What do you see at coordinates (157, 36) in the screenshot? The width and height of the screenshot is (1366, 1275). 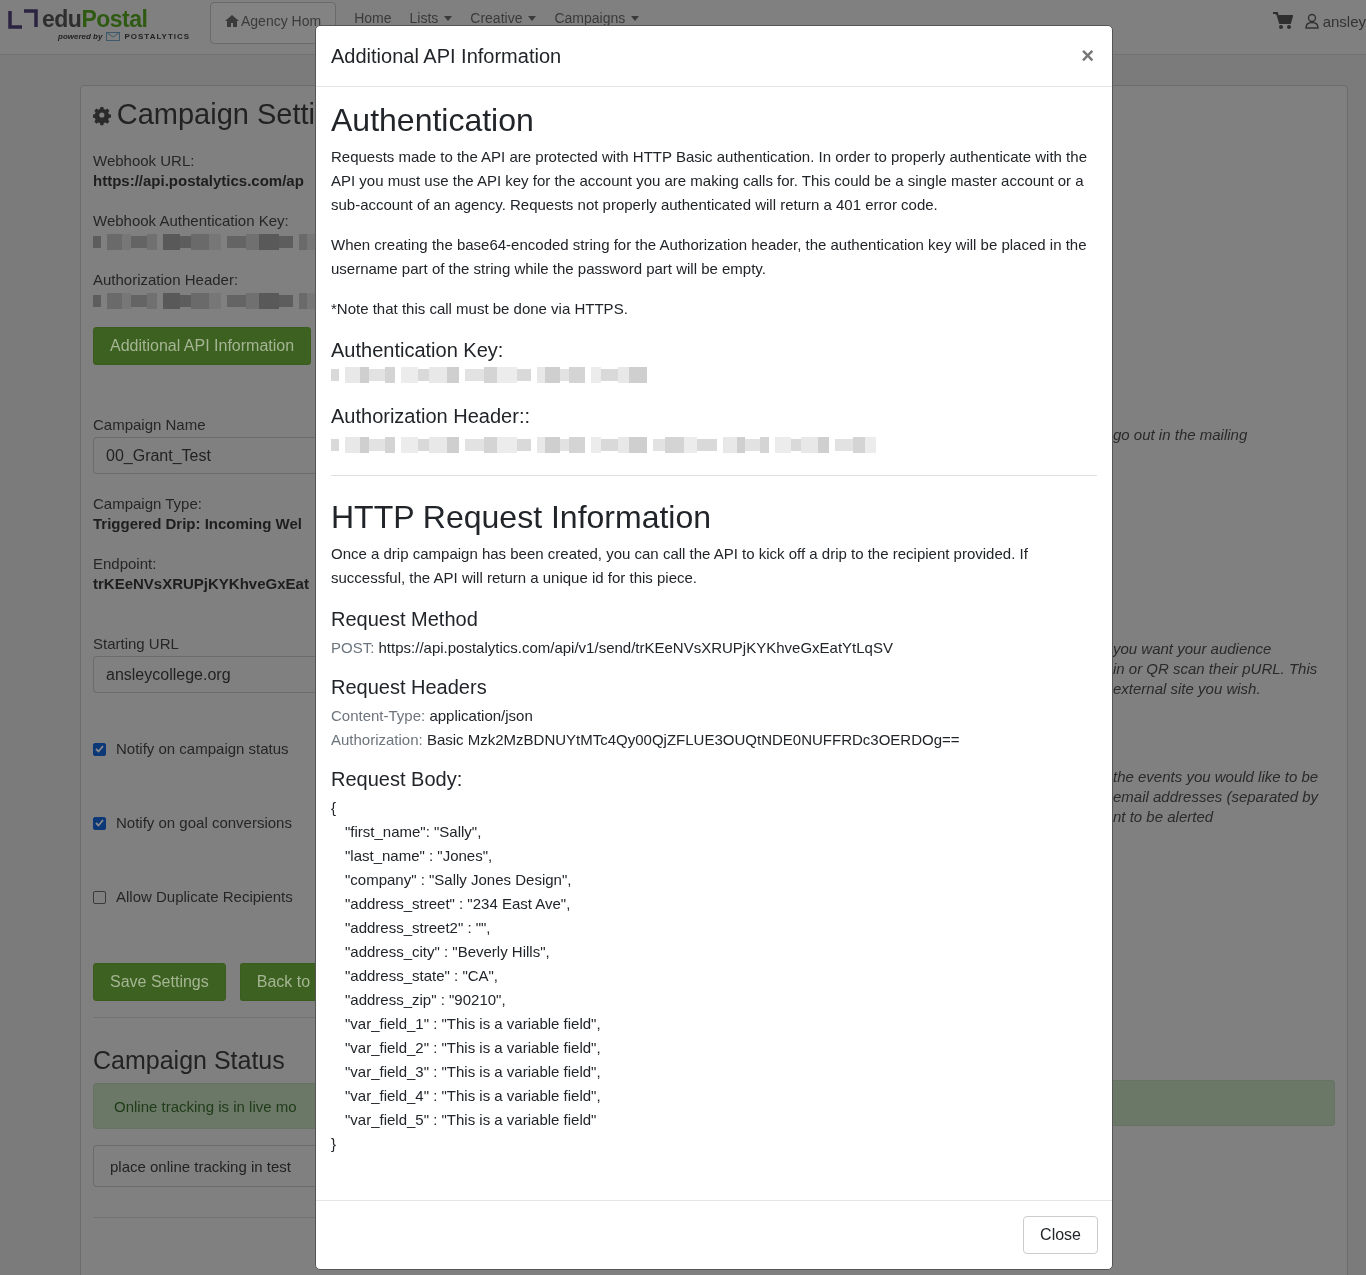 I see `logo-brand: POSTALYTICS` at bounding box center [157, 36].